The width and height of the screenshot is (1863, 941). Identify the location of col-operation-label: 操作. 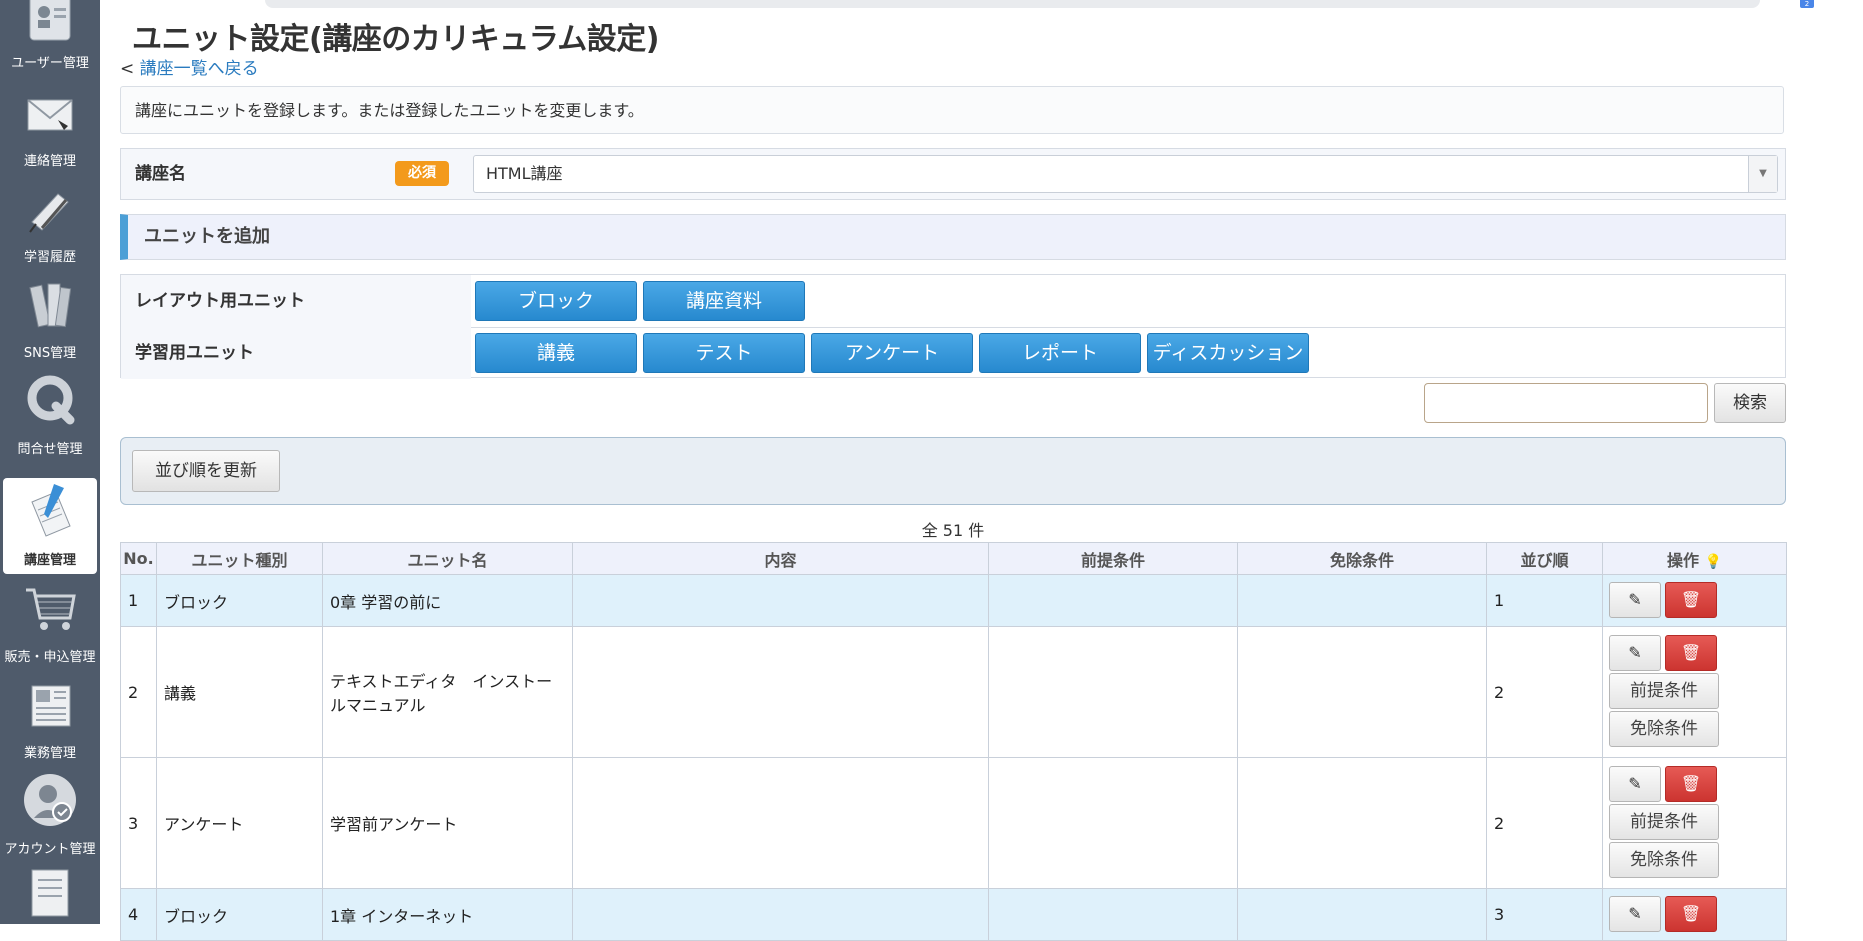
(1682, 560).